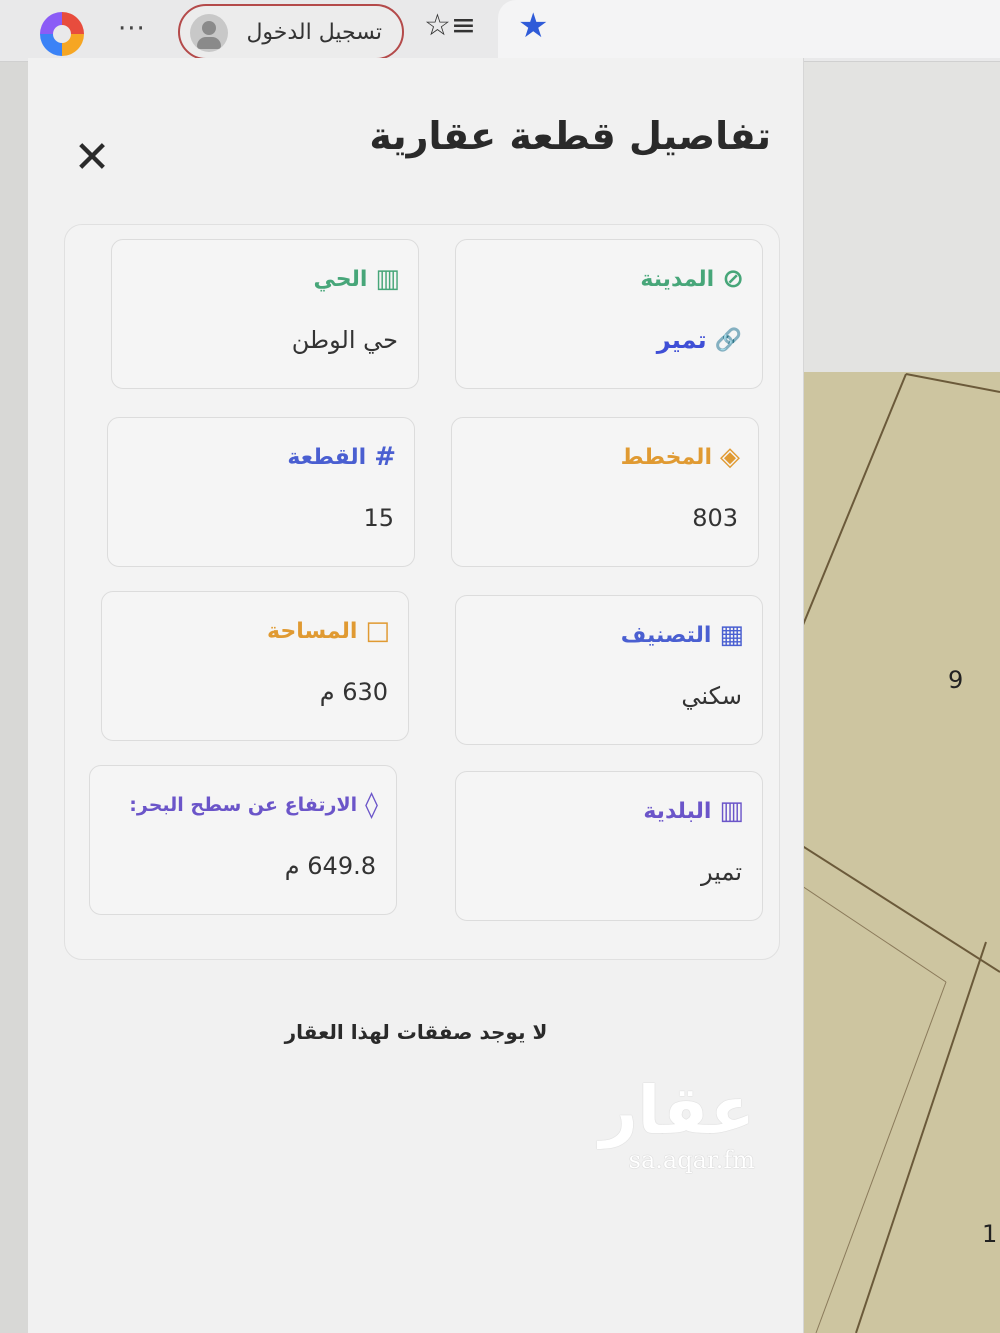 This screenshot has width=1000, height=1333. What do you see at coordinates (955, 680) in the screenshot?
I see `map-parcel-label: 9` at bounding box center [955, 680].